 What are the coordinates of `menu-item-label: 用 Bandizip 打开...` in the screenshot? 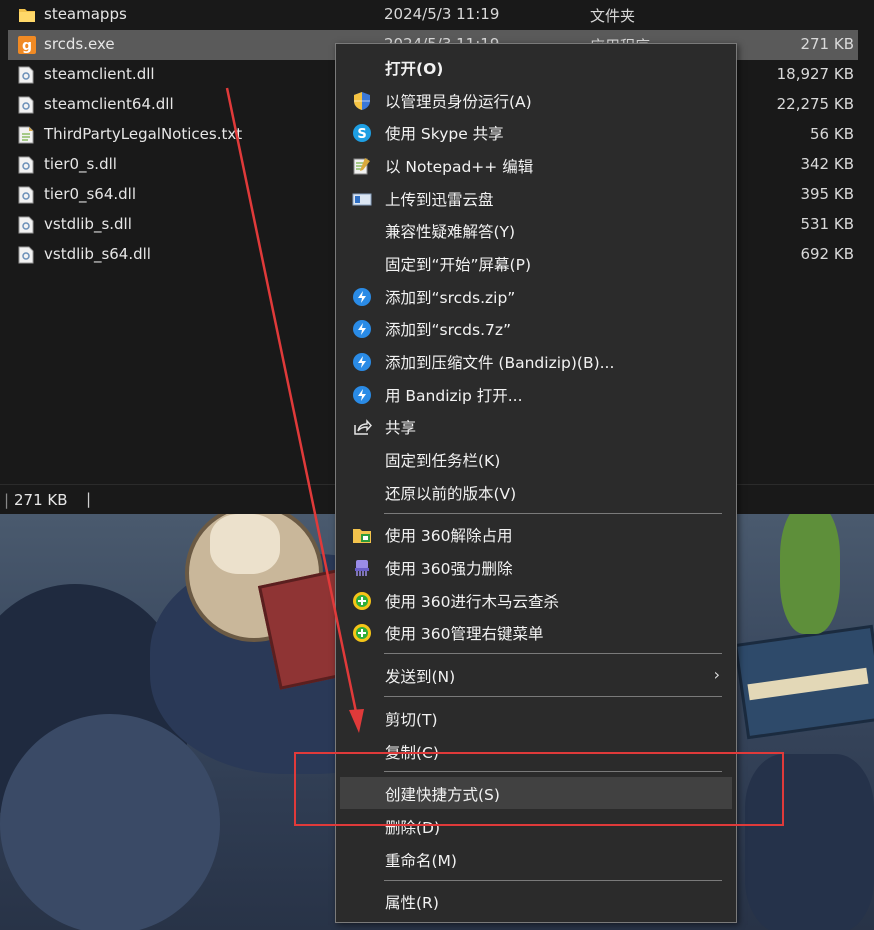 It's located at (454, 396).